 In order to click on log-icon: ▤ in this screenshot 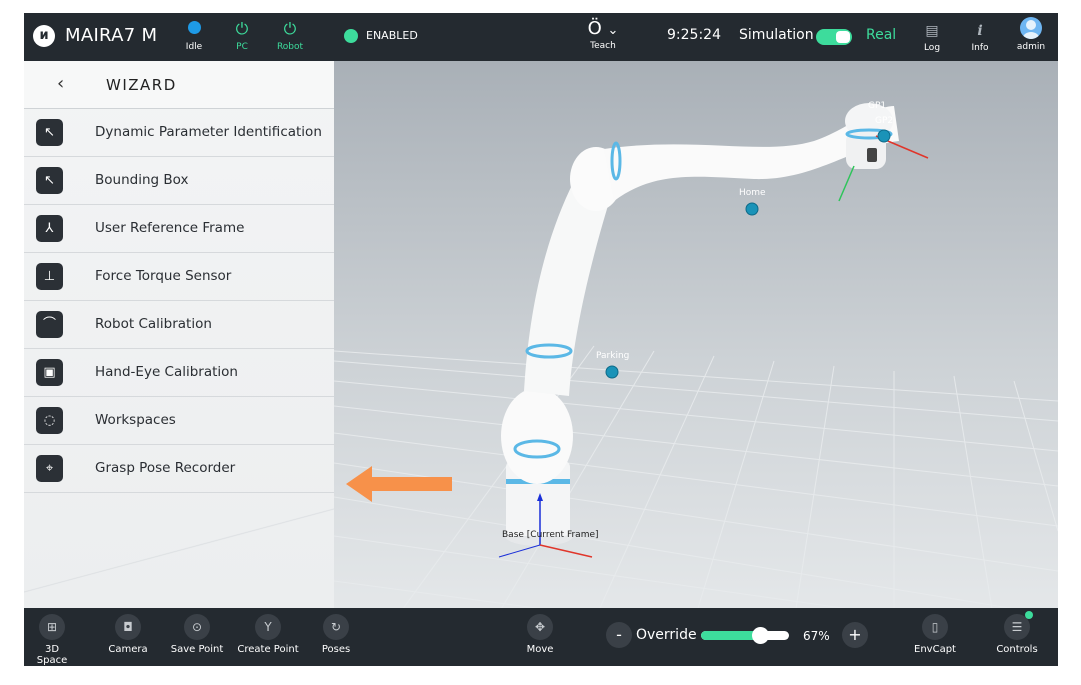, I will do `click(932, 31)`.